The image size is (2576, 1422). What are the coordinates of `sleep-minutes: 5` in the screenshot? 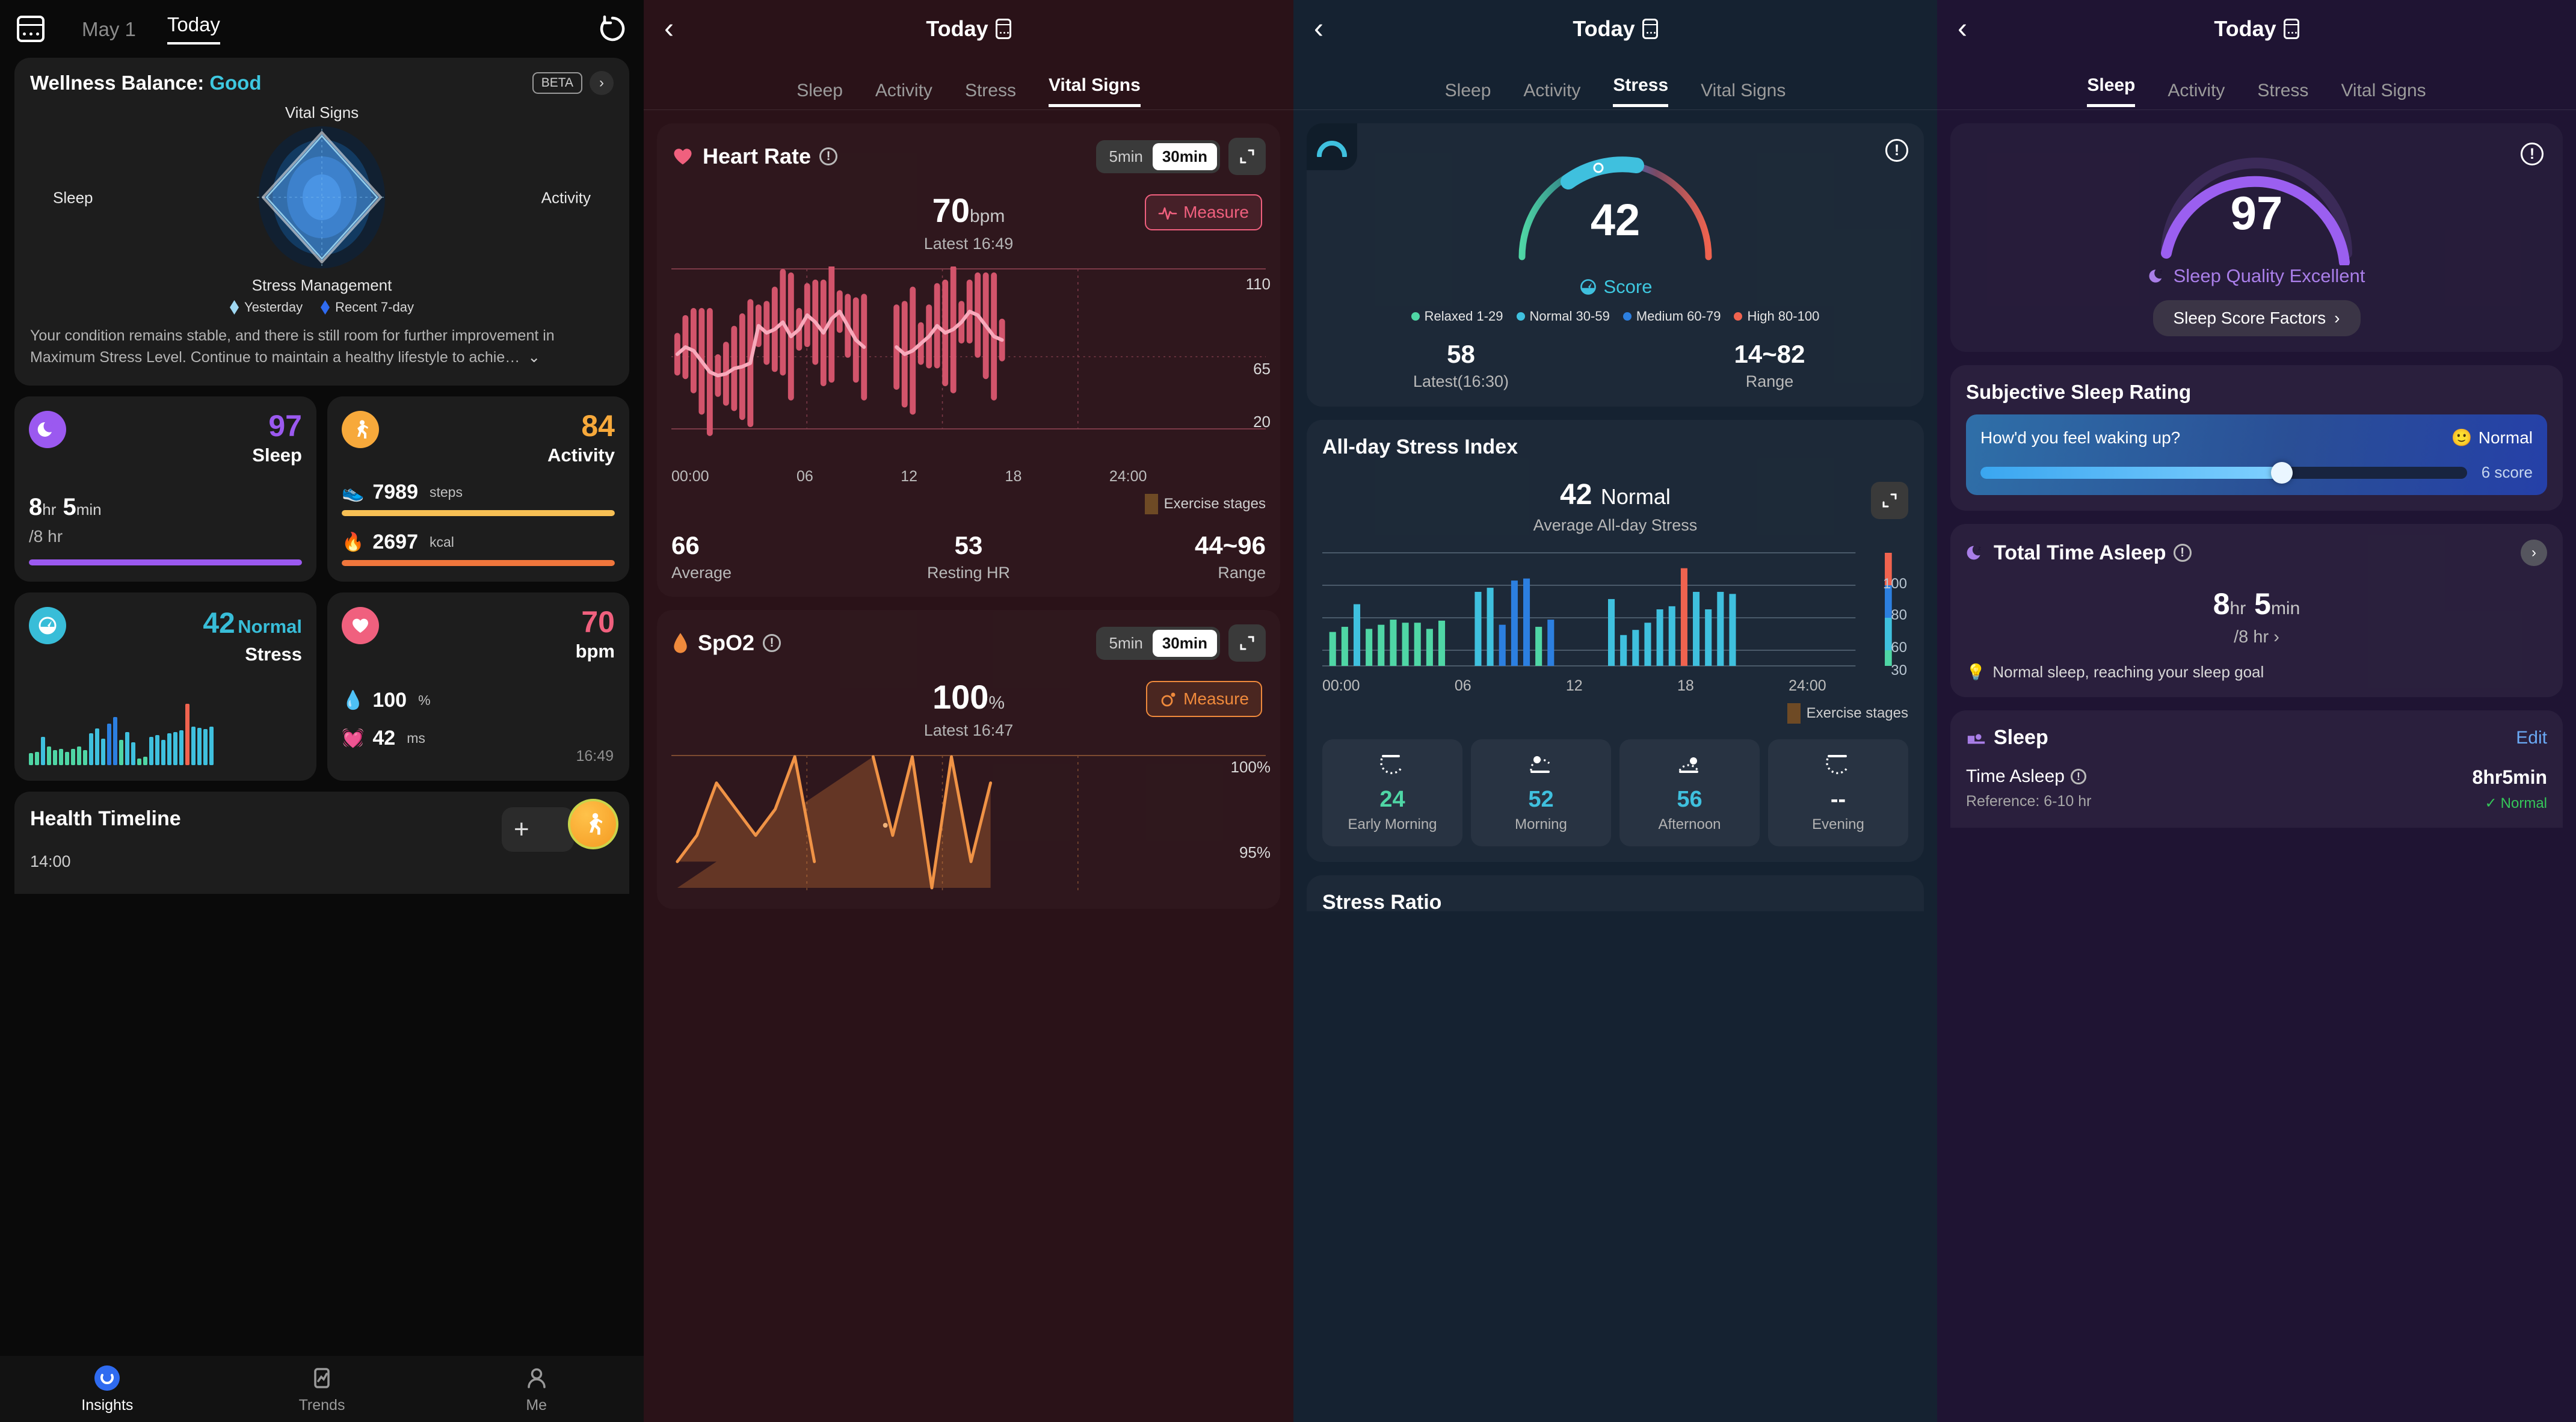 It's located at (69, 506).